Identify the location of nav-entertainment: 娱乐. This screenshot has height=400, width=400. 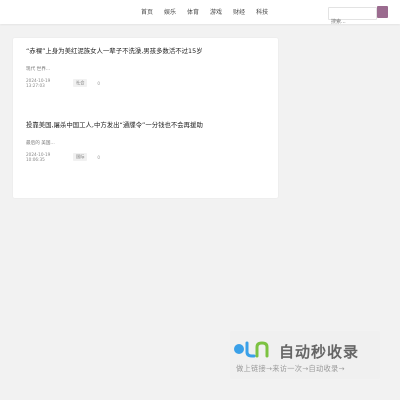
(170, 11).